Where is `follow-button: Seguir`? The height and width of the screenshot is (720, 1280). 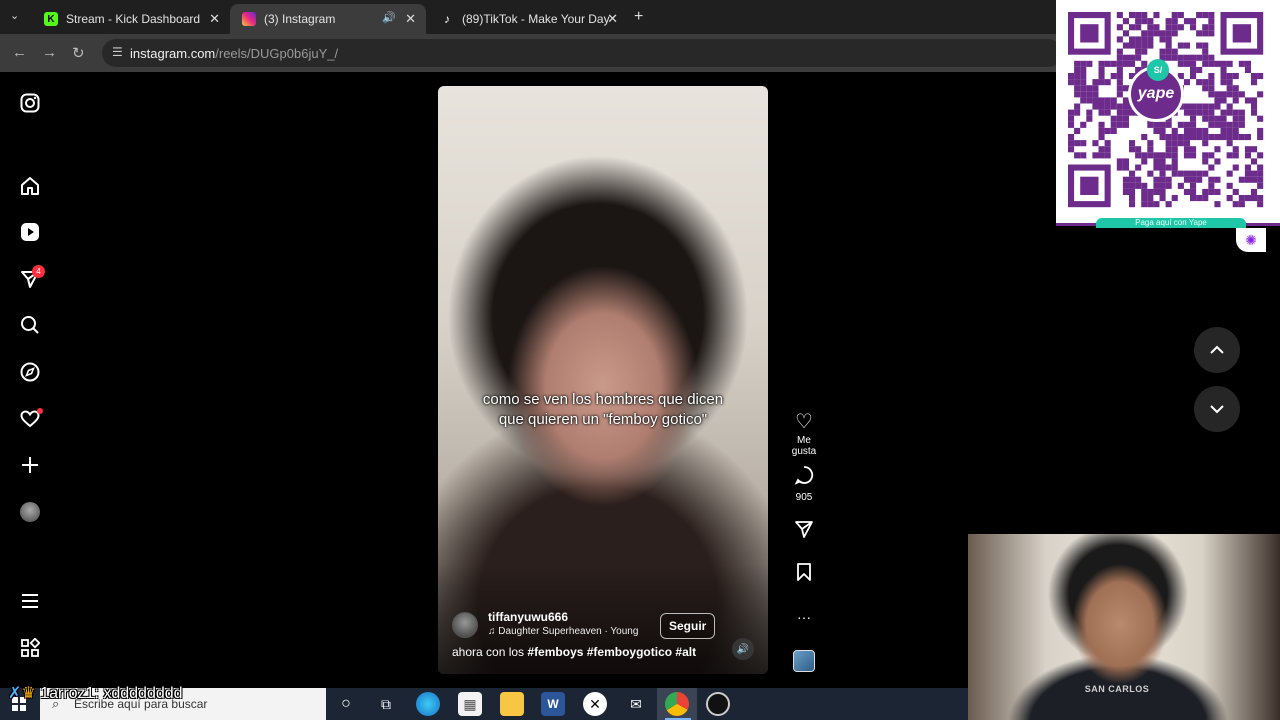 follow-button: Seguir is located at coordinates (688, 626).